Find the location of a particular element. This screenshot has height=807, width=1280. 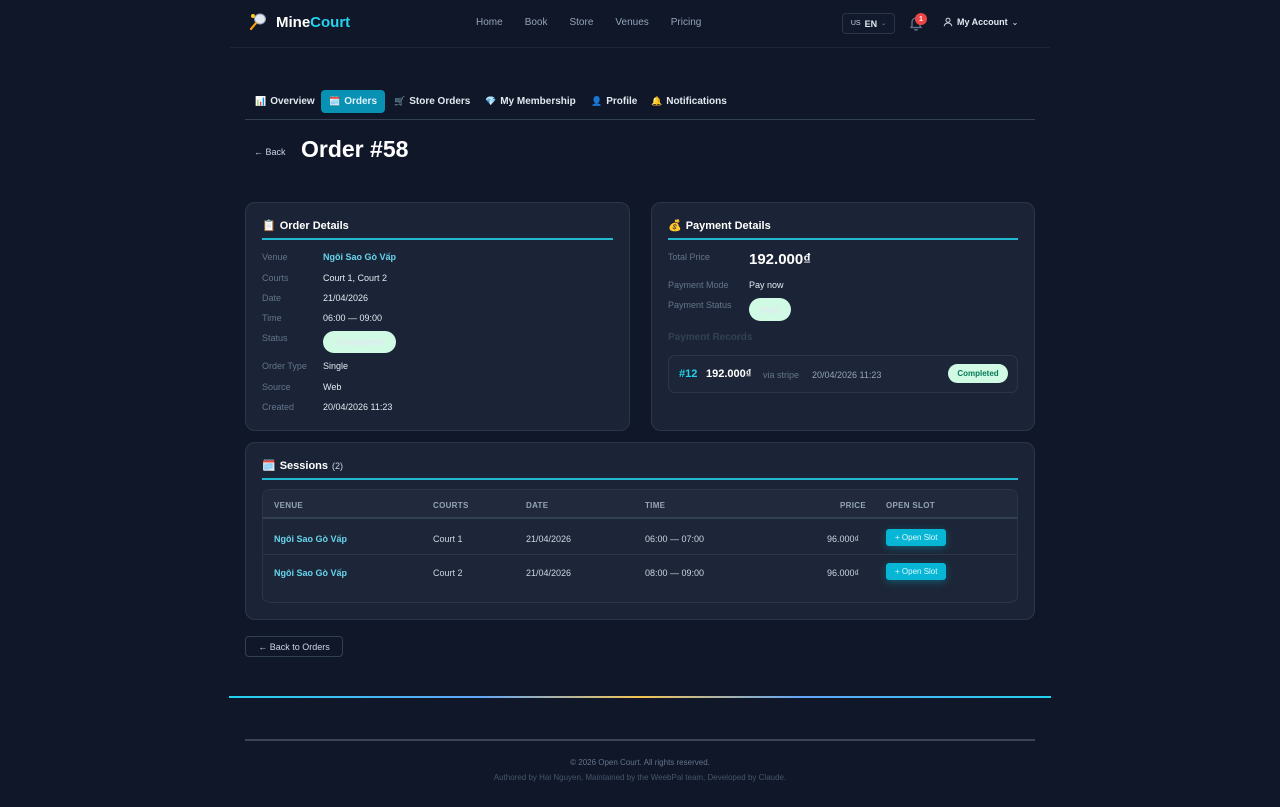

tab-store-orders: 🛒 Store Orders is located at coordinates (432, 101).